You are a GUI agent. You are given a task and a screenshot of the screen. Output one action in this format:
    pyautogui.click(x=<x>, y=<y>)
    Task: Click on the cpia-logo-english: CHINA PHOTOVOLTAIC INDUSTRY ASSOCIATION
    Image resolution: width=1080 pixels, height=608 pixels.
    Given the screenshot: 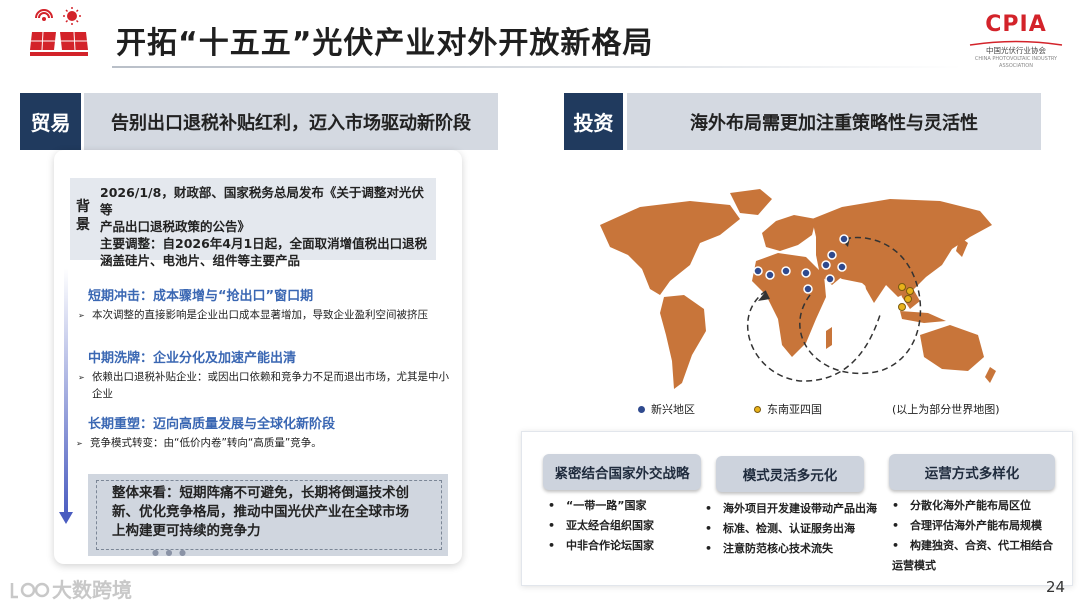 What is the action you would take?
    pyautogui.click(x=1016, y=62)
    